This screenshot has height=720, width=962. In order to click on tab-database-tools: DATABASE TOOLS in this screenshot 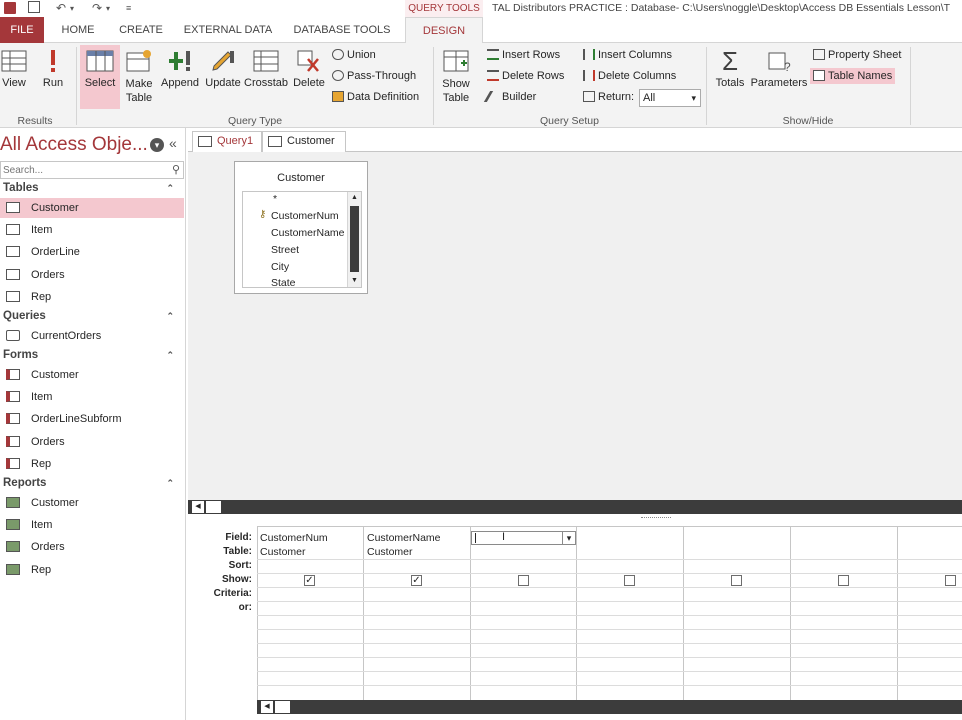, I will do `click(342, 30)`.